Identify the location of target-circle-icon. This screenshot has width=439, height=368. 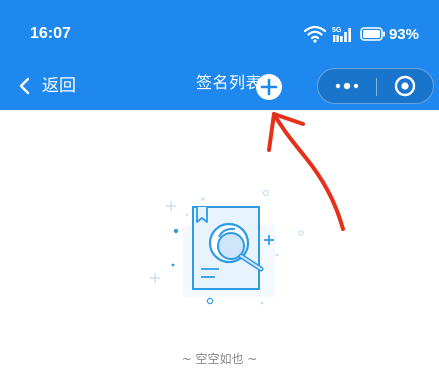
(405, 86).